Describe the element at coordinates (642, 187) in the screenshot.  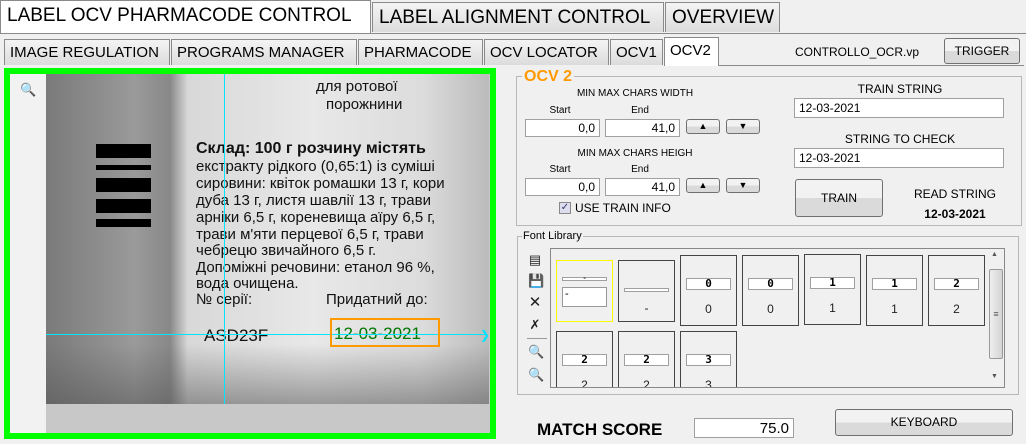
I see `height-end-input: 41,0` at that location.